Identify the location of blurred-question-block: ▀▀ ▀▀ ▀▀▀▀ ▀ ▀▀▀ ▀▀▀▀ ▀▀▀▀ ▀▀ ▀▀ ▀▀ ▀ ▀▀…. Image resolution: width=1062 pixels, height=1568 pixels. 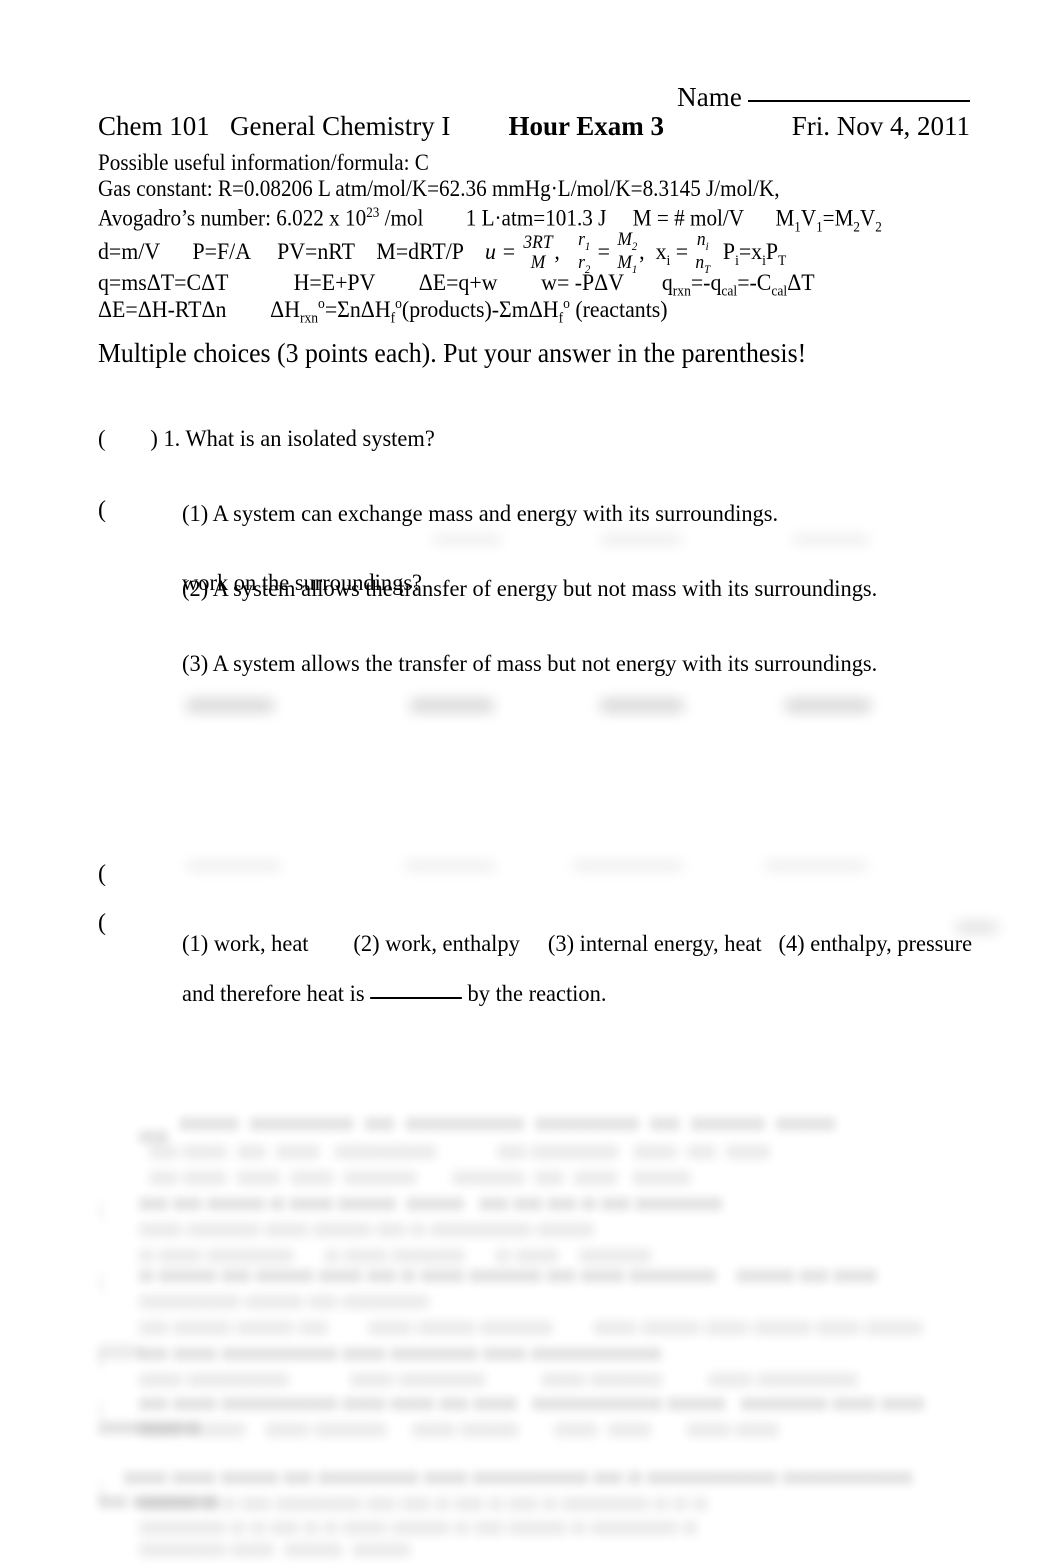
(430, 1210).